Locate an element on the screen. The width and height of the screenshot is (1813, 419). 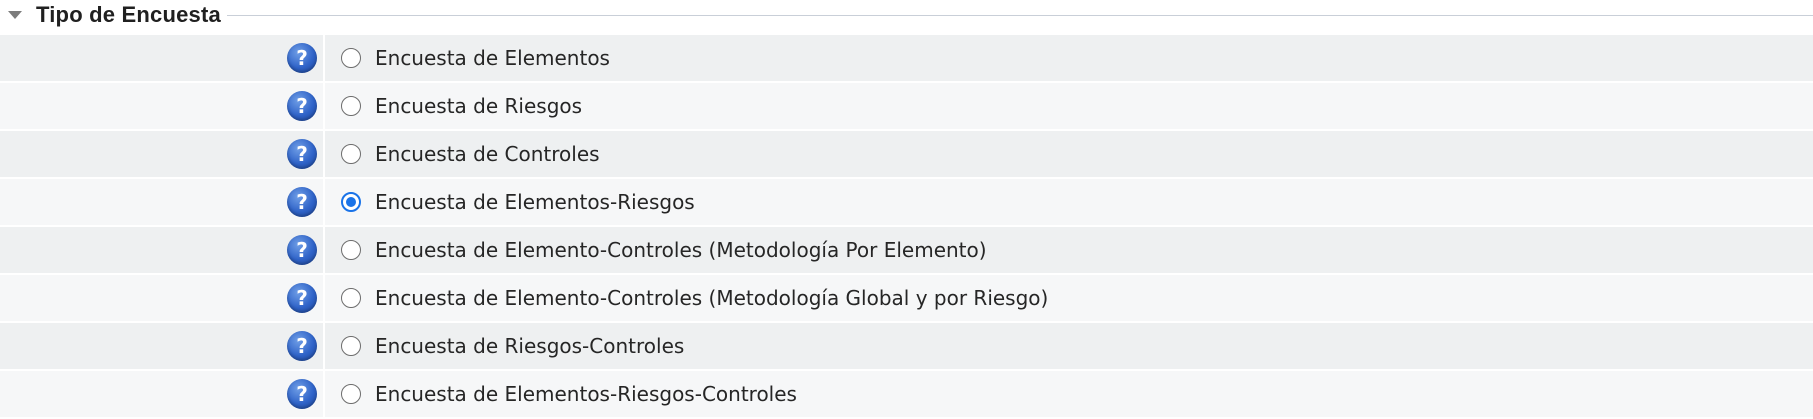
option-row: ? Encuesta de Elementos is located at coordinates (906, 59).